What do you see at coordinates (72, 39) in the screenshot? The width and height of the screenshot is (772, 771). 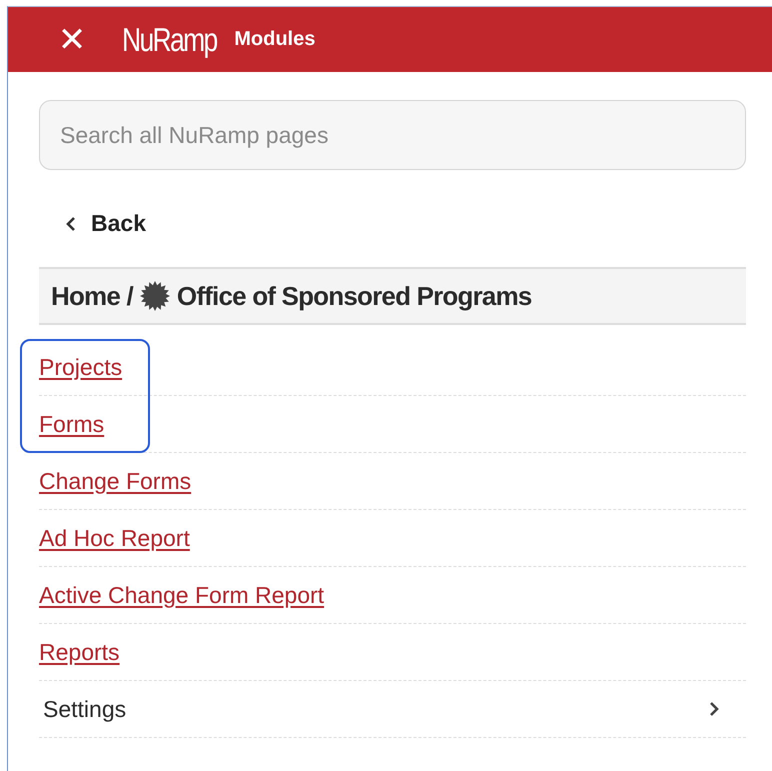 I see `close-button: ✕` at bounding box center [72, 39].